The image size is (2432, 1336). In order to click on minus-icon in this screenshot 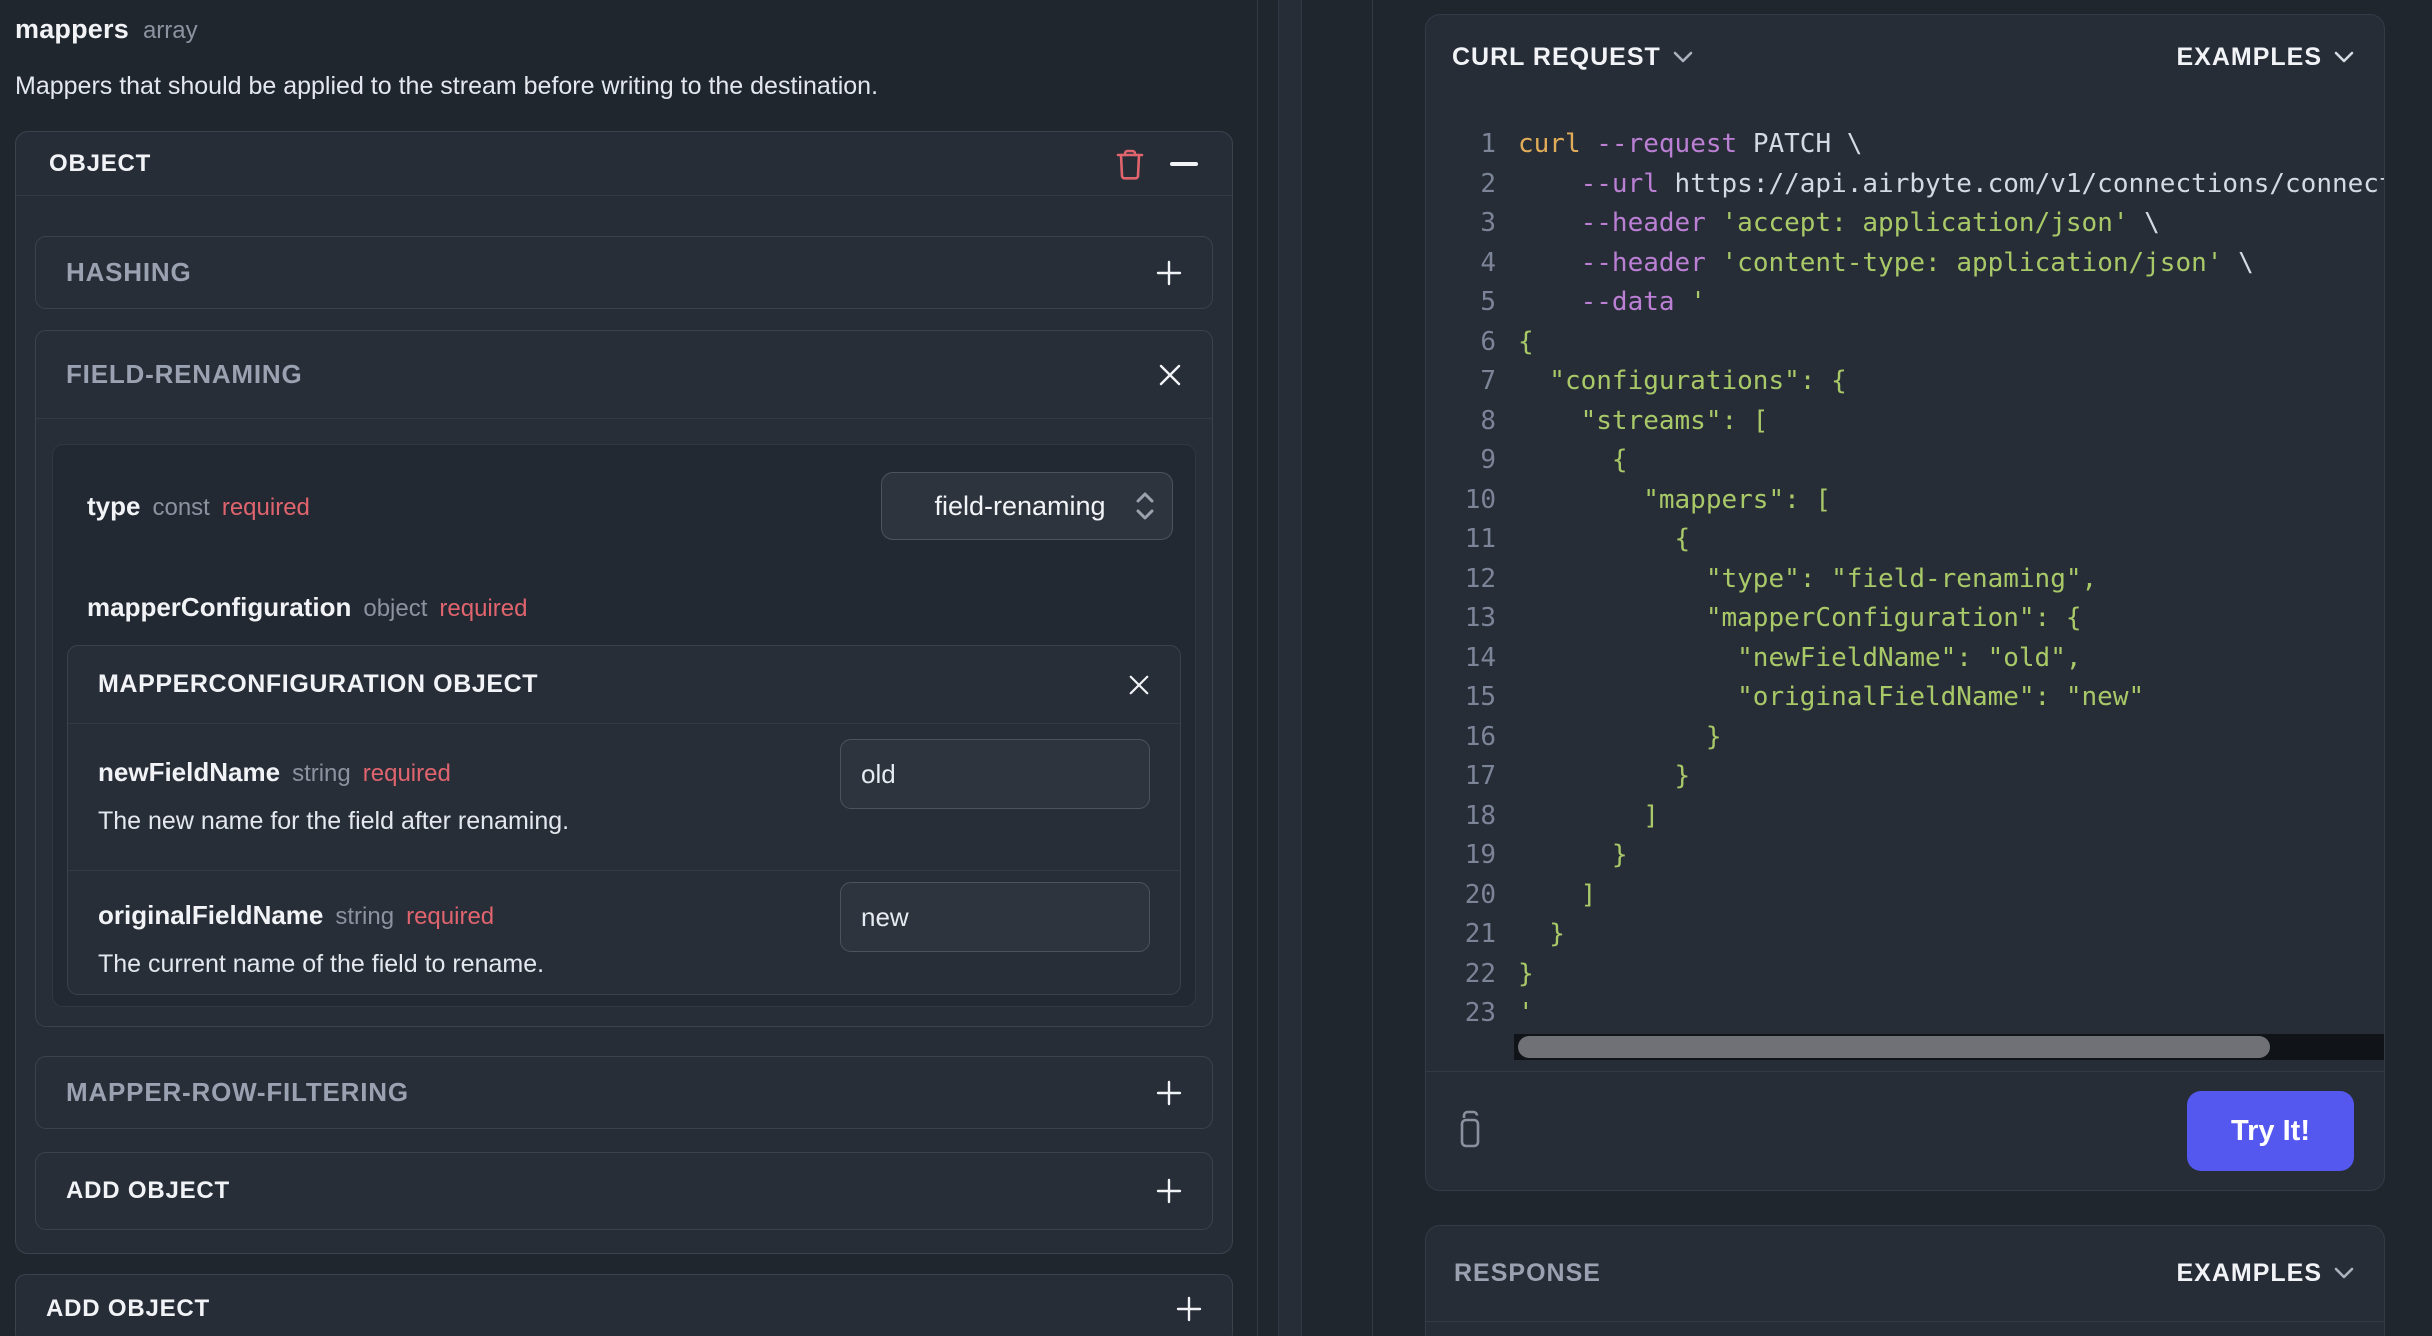, I will do `click(1184, 164)`.